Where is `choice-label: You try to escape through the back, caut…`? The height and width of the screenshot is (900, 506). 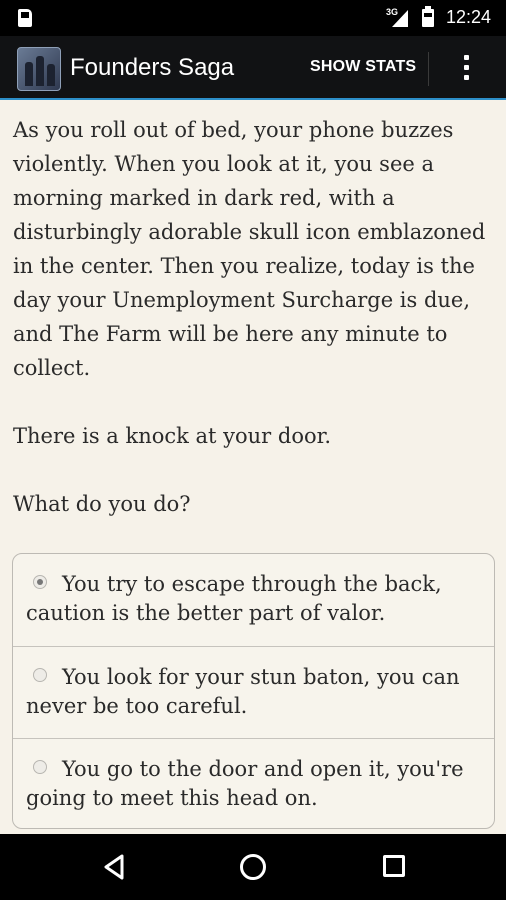
choice-label: You try to escape through the back, caut… is located at coordinates (234, 598).